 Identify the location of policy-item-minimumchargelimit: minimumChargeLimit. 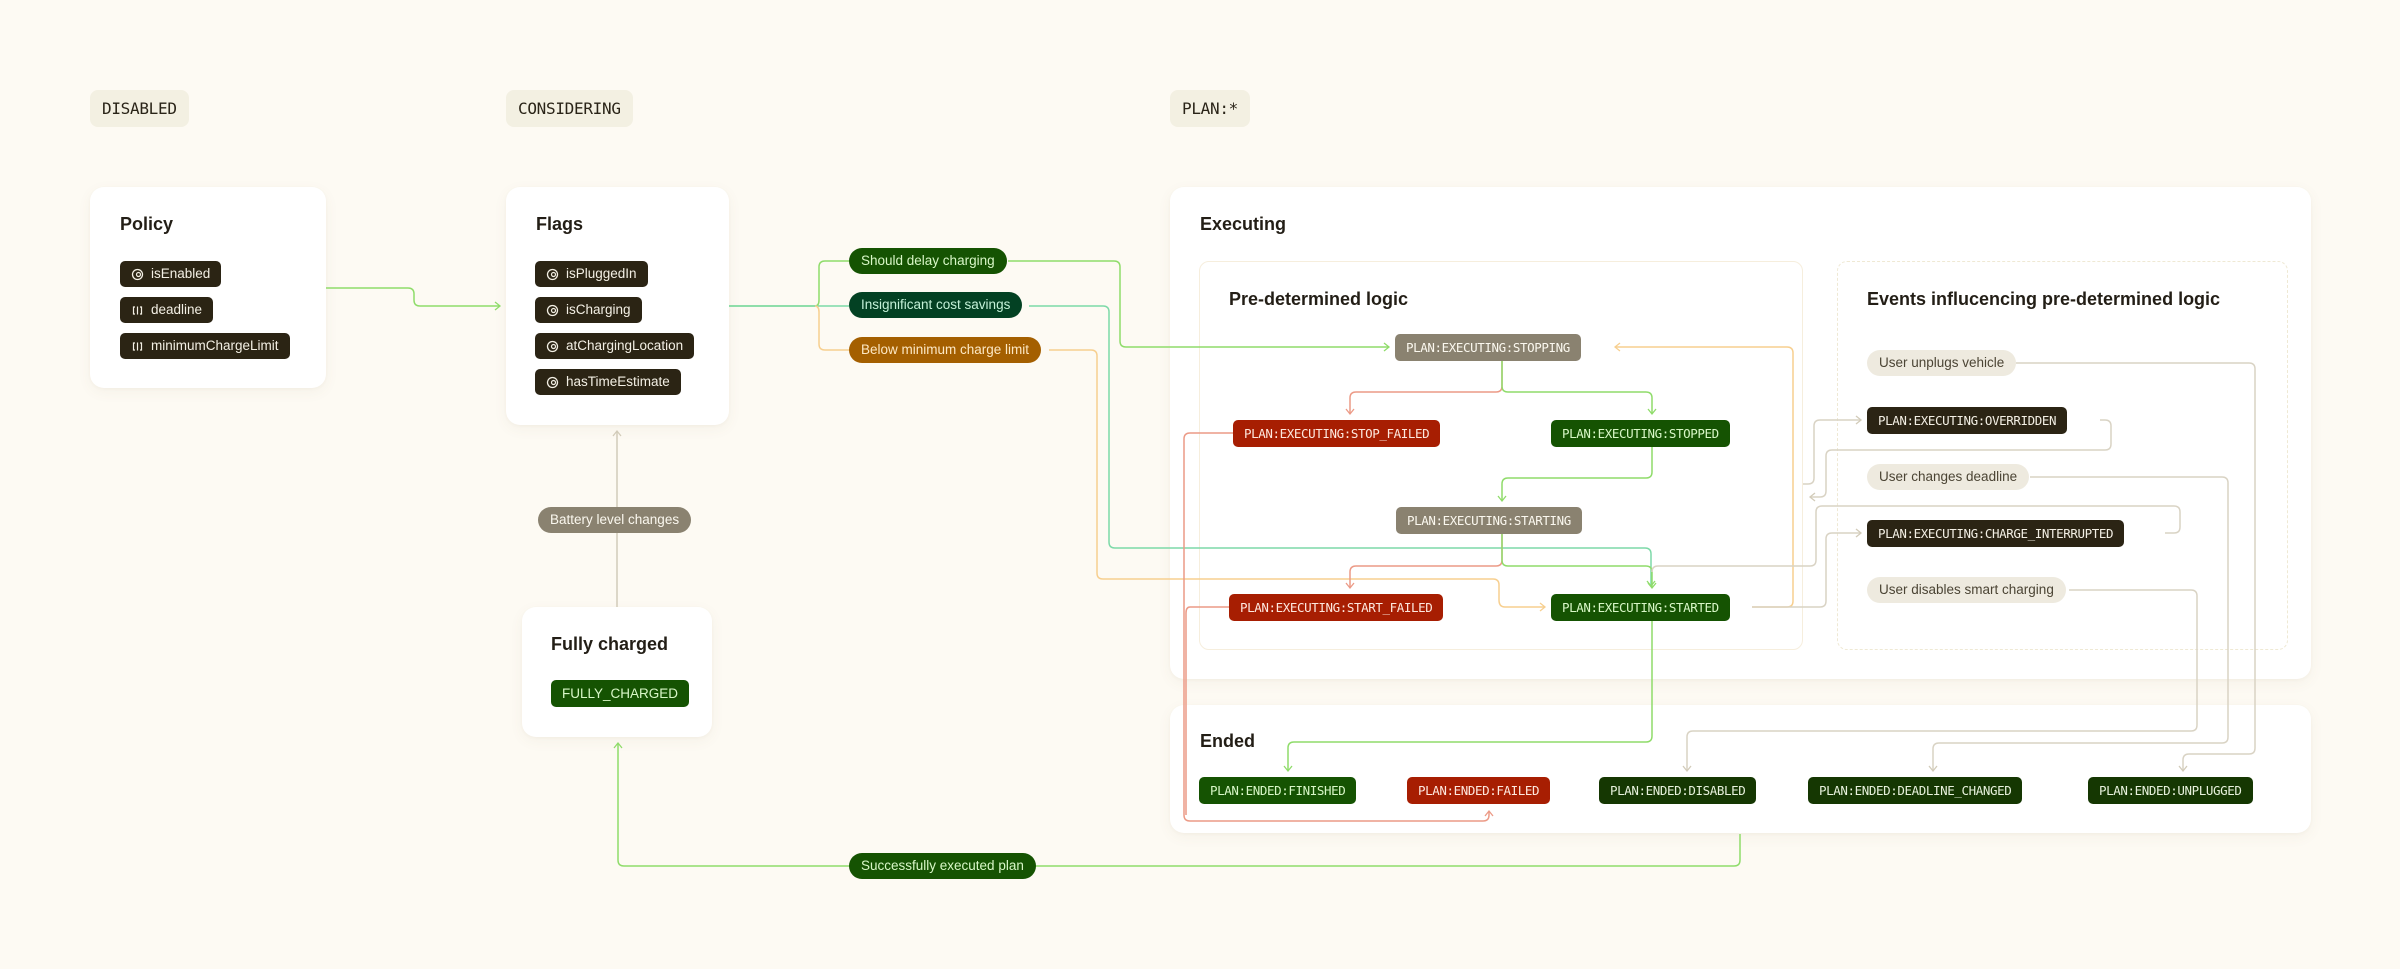
(205, 346).